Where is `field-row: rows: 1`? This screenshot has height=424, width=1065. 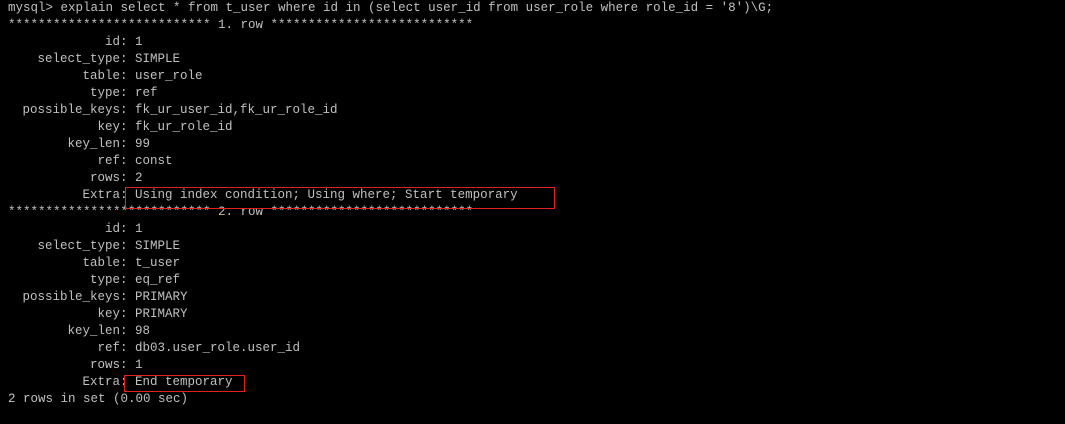 field-row: rows: 1 is located at coordinates (75, 365).